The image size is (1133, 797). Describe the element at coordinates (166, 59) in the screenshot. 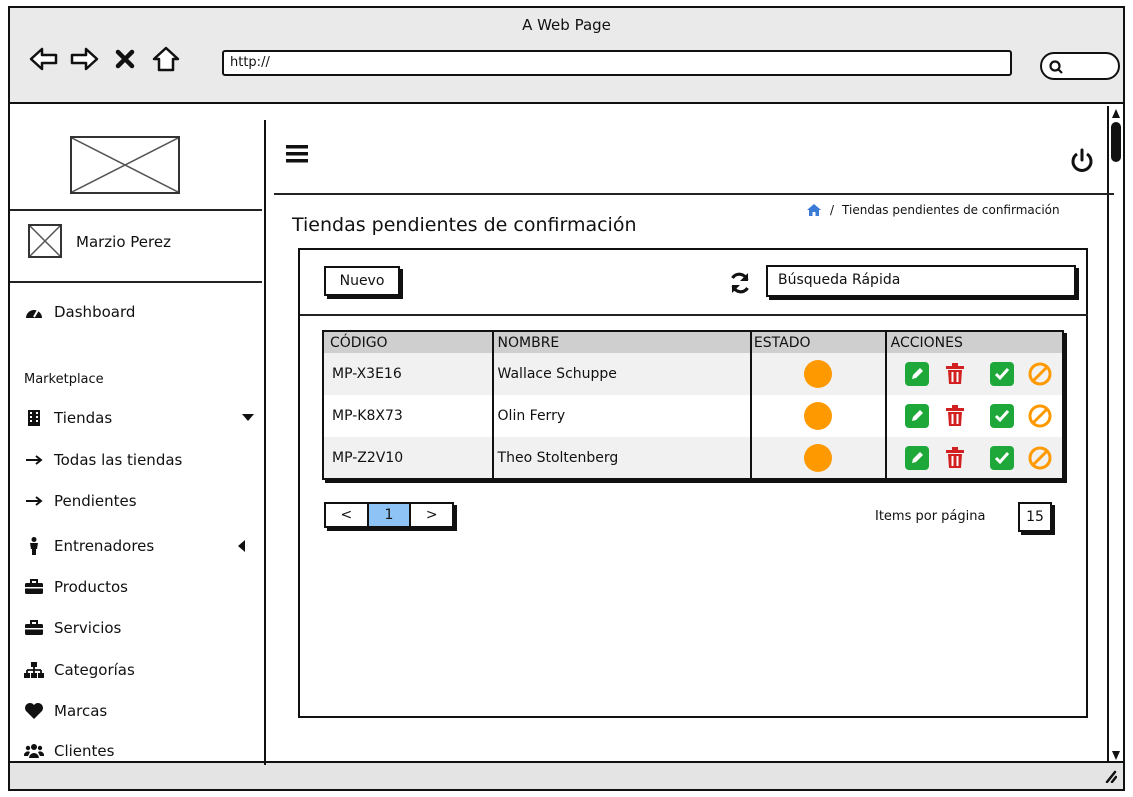

I see `home-icon` at that location.